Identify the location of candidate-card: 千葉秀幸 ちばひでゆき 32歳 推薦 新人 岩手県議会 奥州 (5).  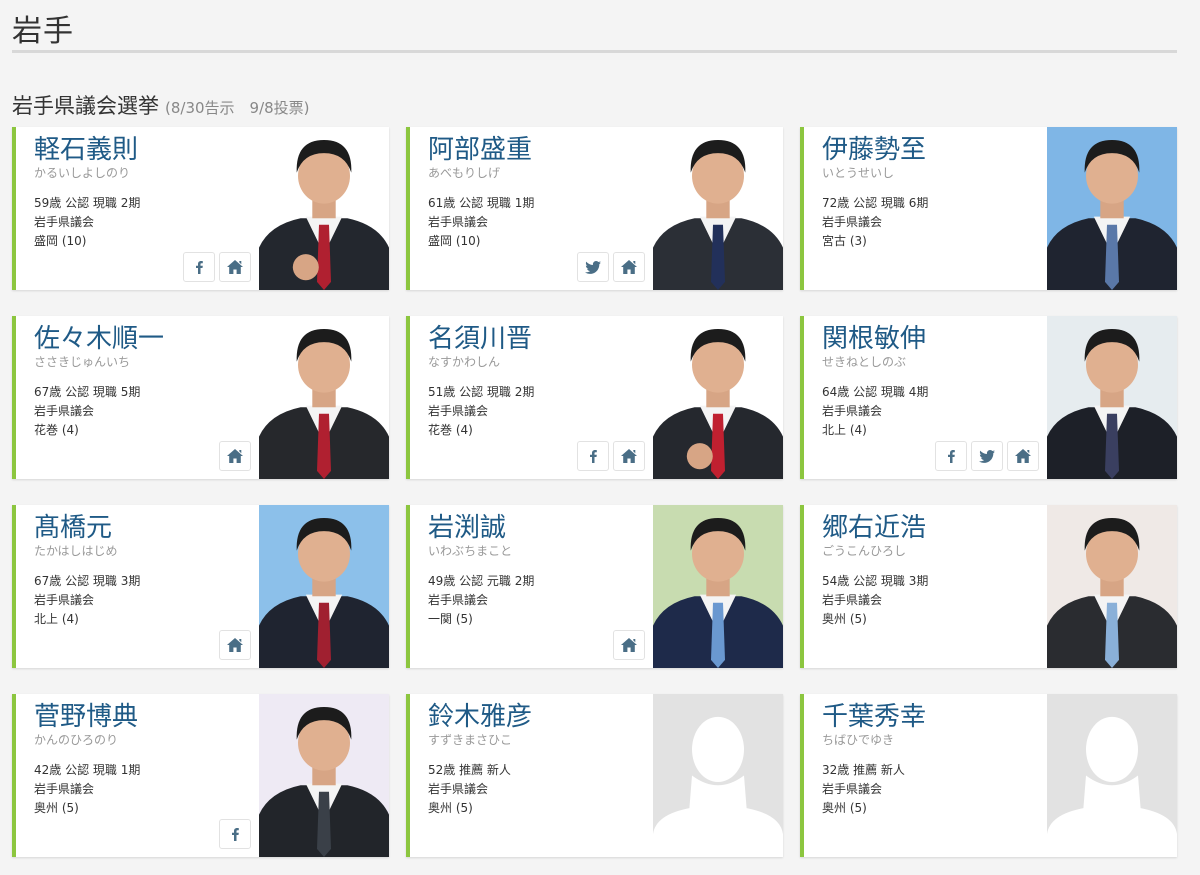
(988, 775).